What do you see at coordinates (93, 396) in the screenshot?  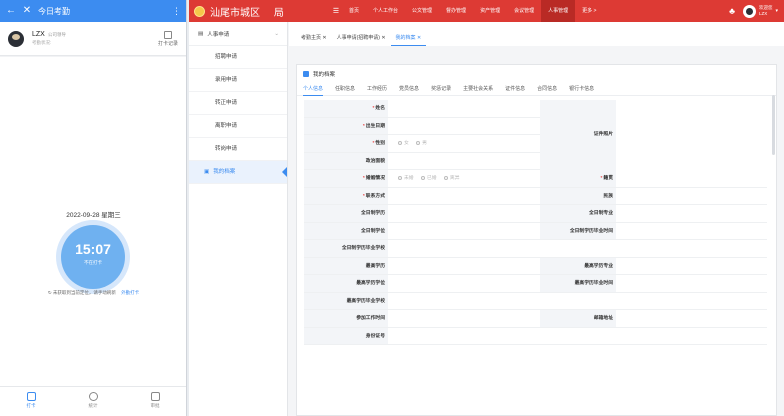 I see `clock-icon` at bounding box center [93, 396].